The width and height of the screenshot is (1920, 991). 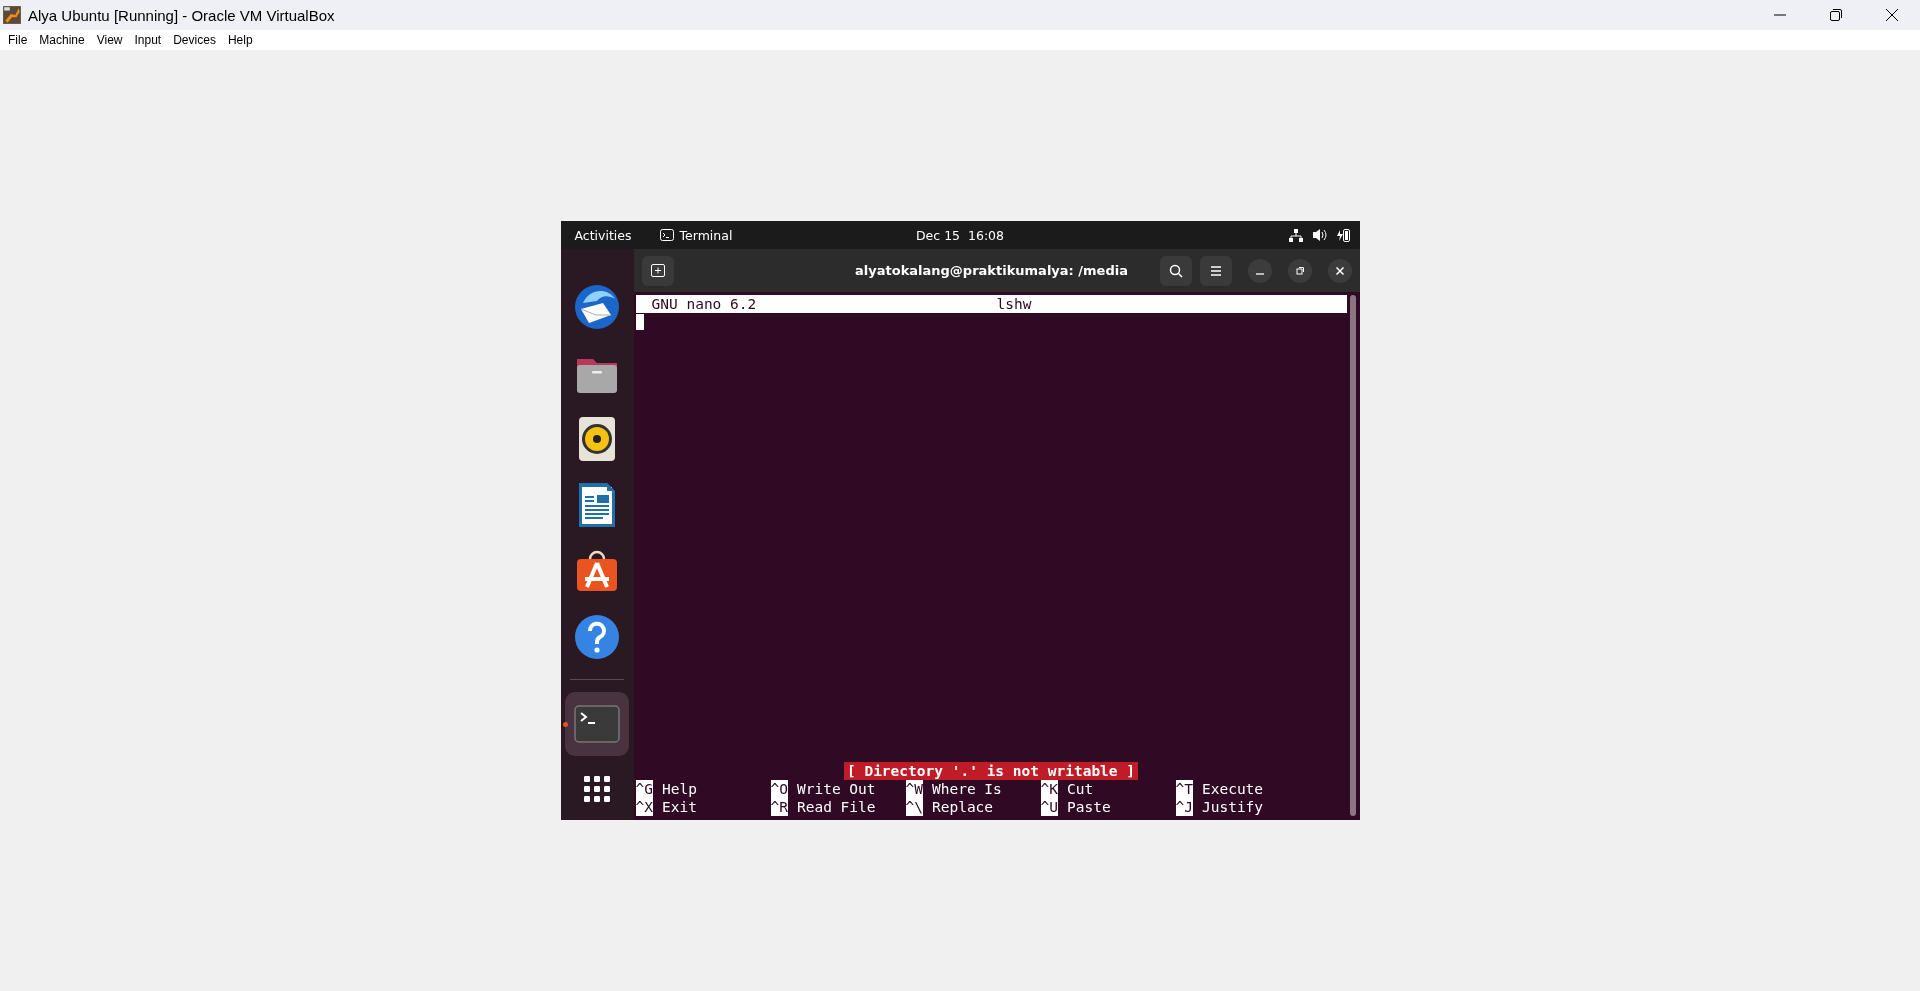 What do you see at coordinates (1319, 235) in the screenshot?
I see `volume-icon` at bounding box center [1319, 235].